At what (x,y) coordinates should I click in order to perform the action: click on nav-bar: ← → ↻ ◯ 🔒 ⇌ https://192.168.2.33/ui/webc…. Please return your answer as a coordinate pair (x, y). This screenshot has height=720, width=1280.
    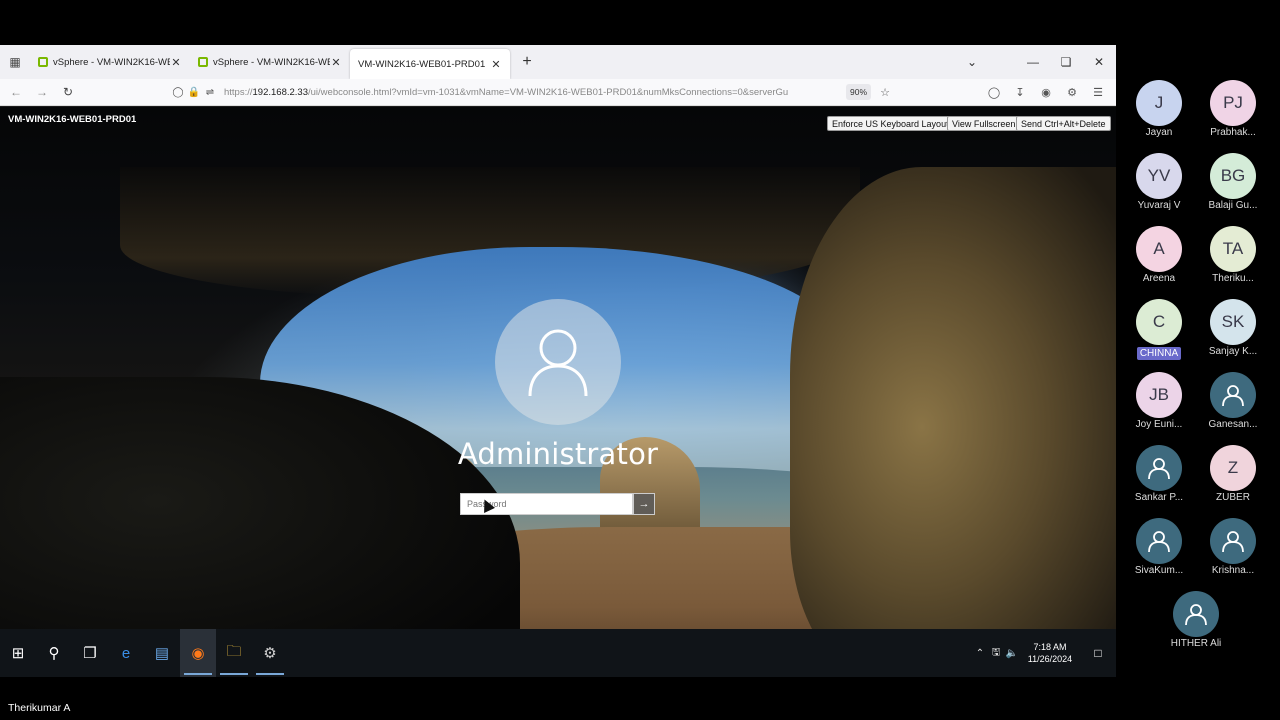
    Looking at the image, I should click on (558, 92).